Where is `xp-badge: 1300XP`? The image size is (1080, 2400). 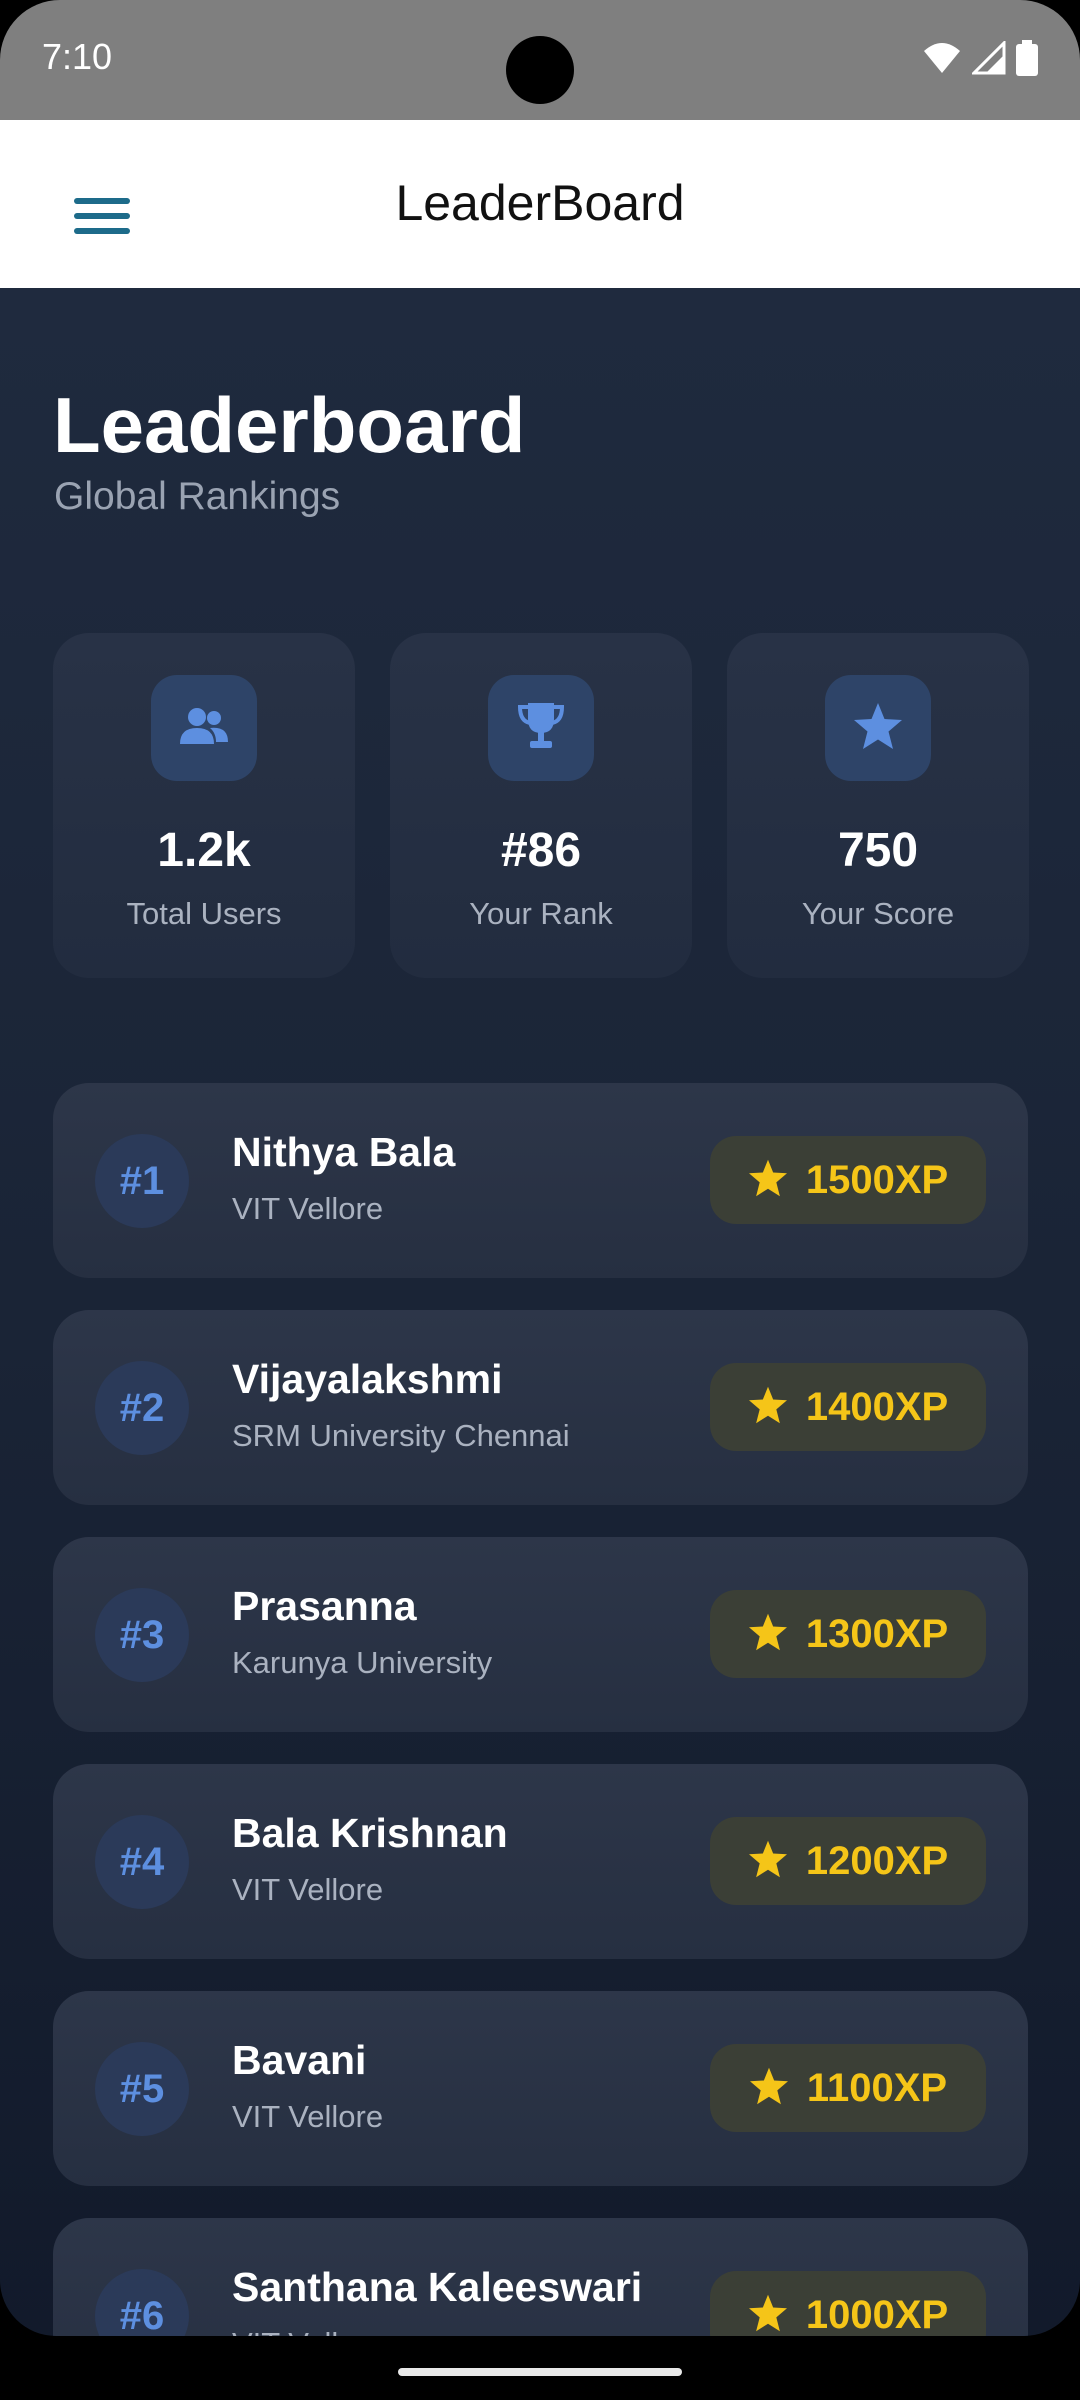 xp-badge: 1300XP is located at coordinates (848, 1634).